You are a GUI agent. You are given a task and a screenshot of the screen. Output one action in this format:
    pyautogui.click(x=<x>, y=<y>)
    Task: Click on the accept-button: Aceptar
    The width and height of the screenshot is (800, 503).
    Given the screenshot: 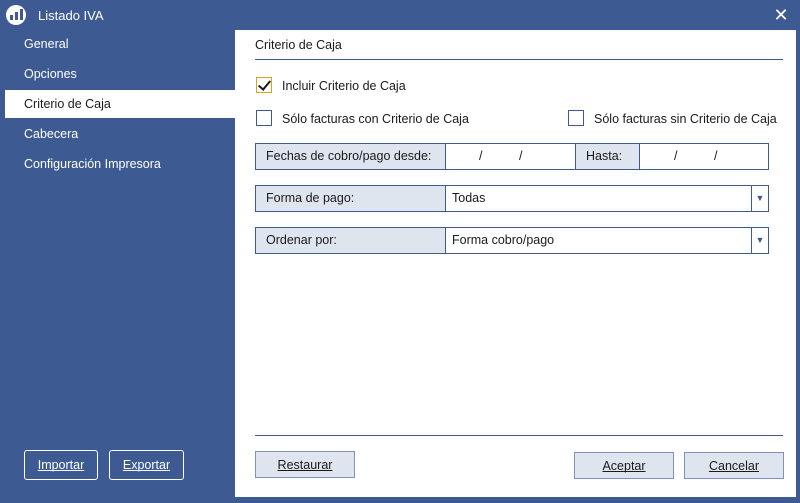 What is the action you would take?
    pyautogui.click(x=624, y=465)
    